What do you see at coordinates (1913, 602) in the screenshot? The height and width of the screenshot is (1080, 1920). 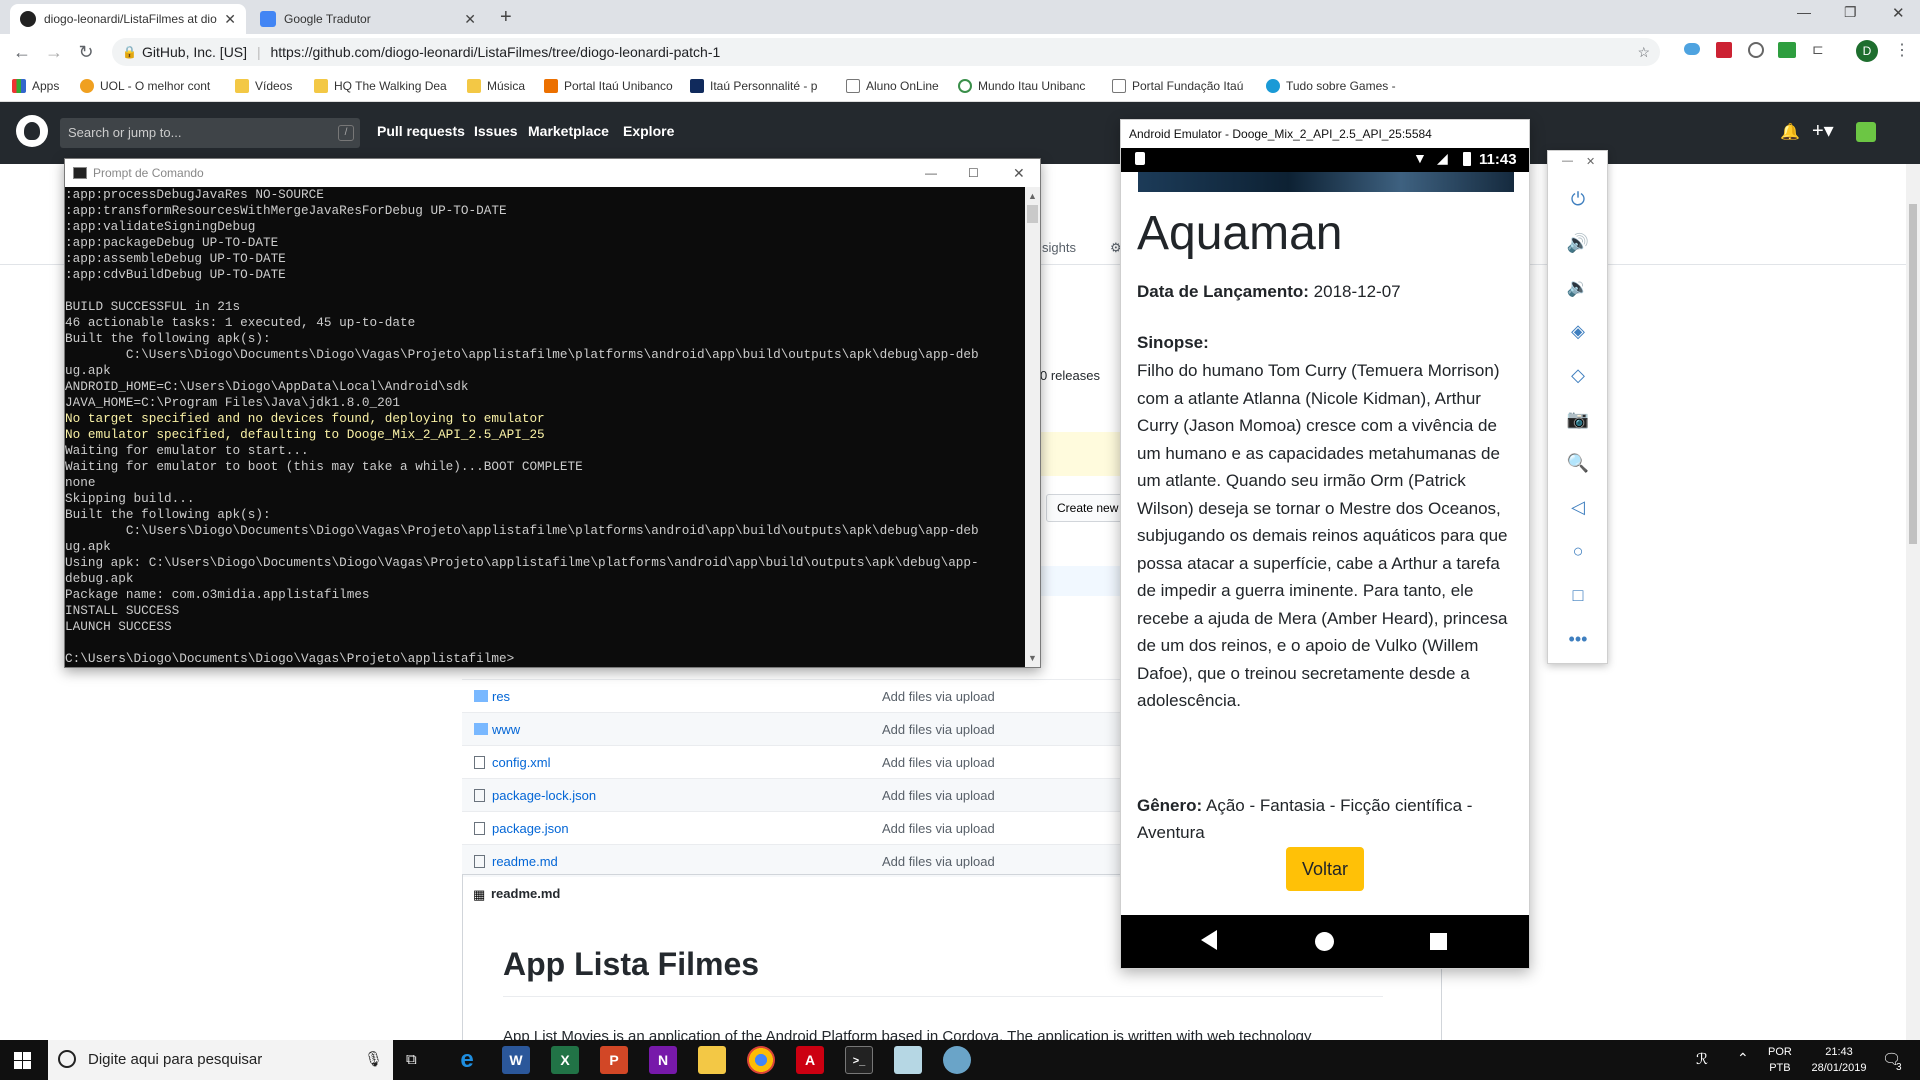 I see `page-scrollbar` at bounding box center [1913, 602].